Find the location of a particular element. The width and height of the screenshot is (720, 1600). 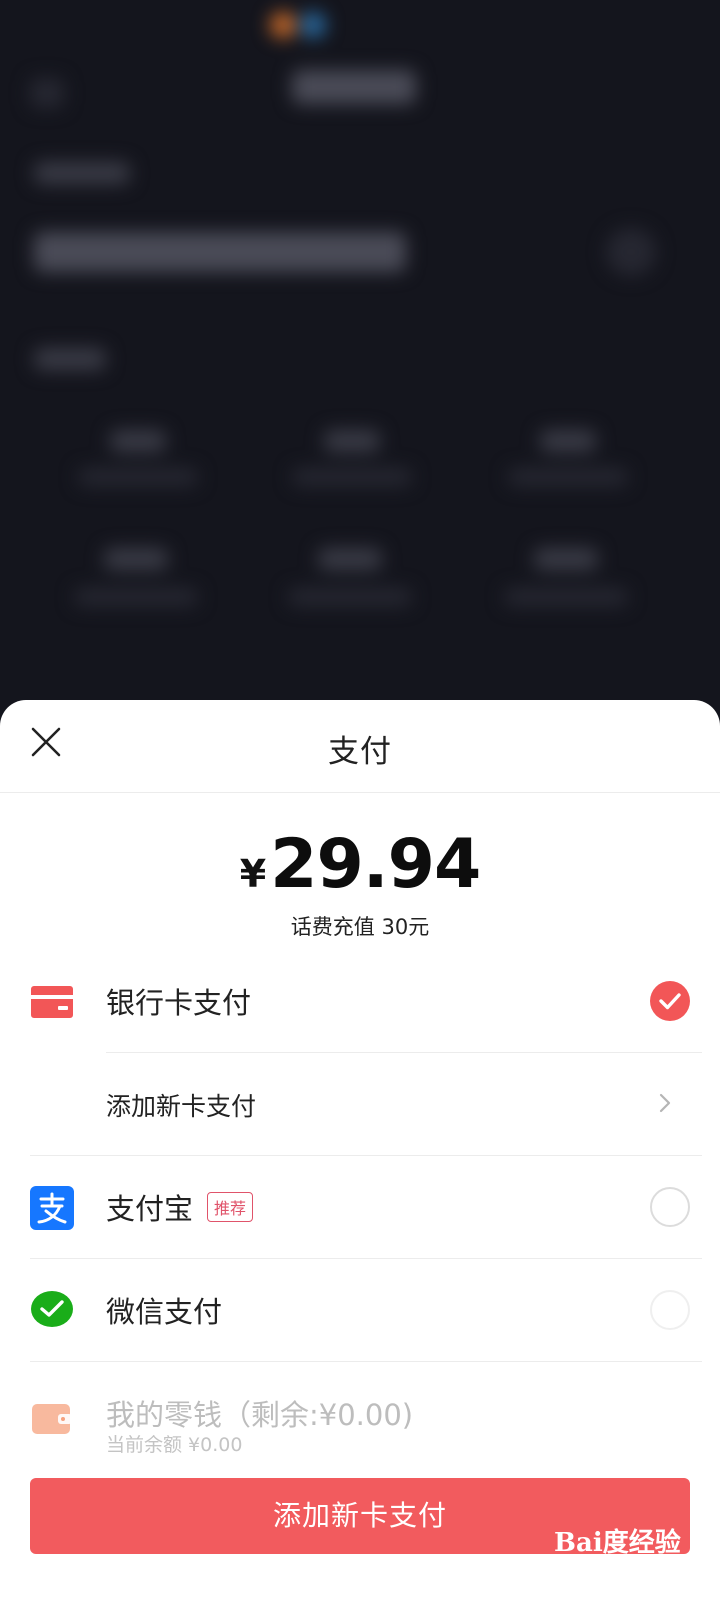

chevron-right-icon is located at coordinates (665, 1103).